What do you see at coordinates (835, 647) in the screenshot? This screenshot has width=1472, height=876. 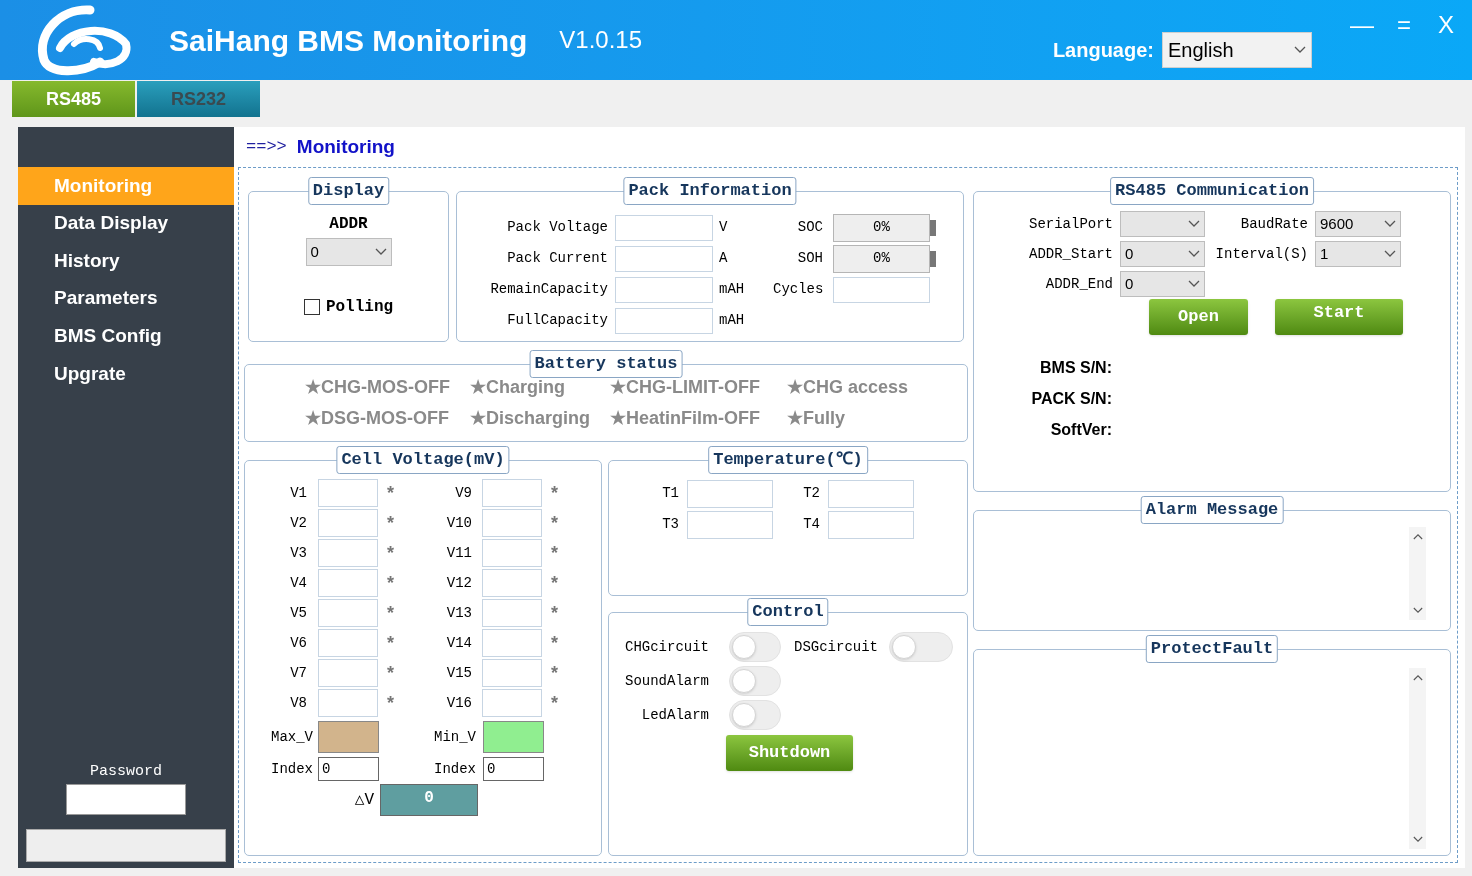 I see `switch-label: DSGcircuit` at bounding box center [835, 647].